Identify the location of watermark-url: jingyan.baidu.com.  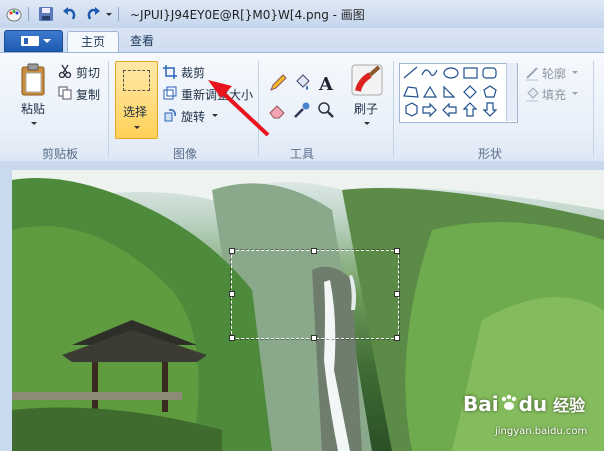
(541, 431).